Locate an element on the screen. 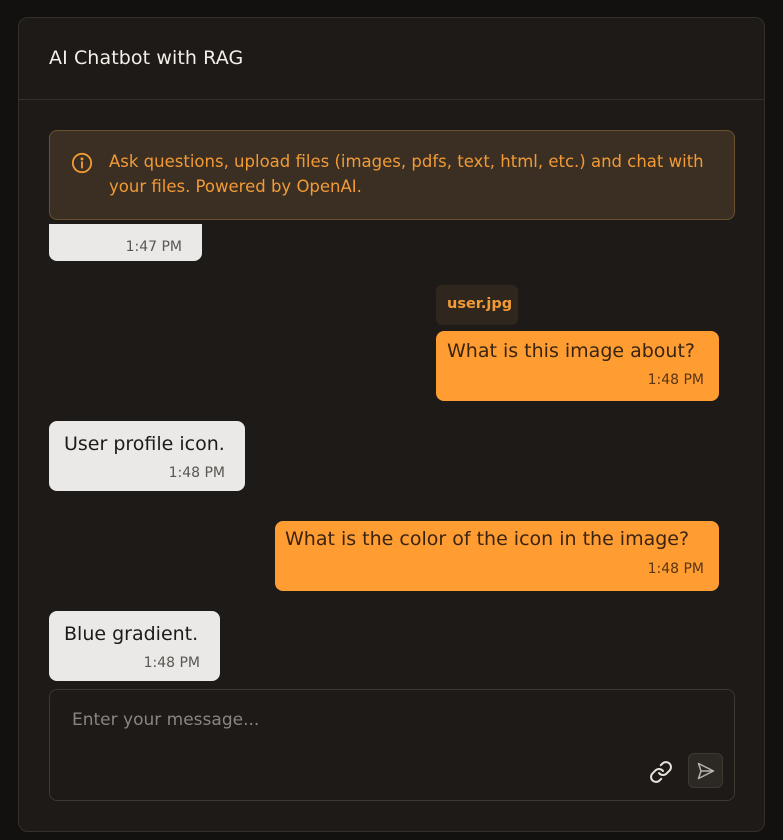 The height and width of the screenshot is (840, 783). user-message: What is this image about? 1:48 PM is located at coordinates (577, 366).